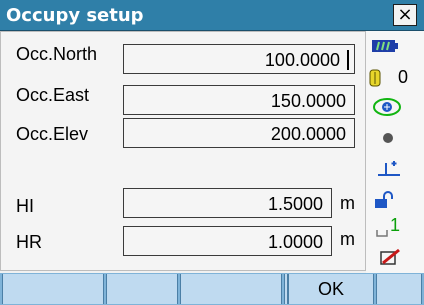  Describe the element at coordinates (302, 60) in the screenshot. I see `occ-north-value: 100.0000` at that location.